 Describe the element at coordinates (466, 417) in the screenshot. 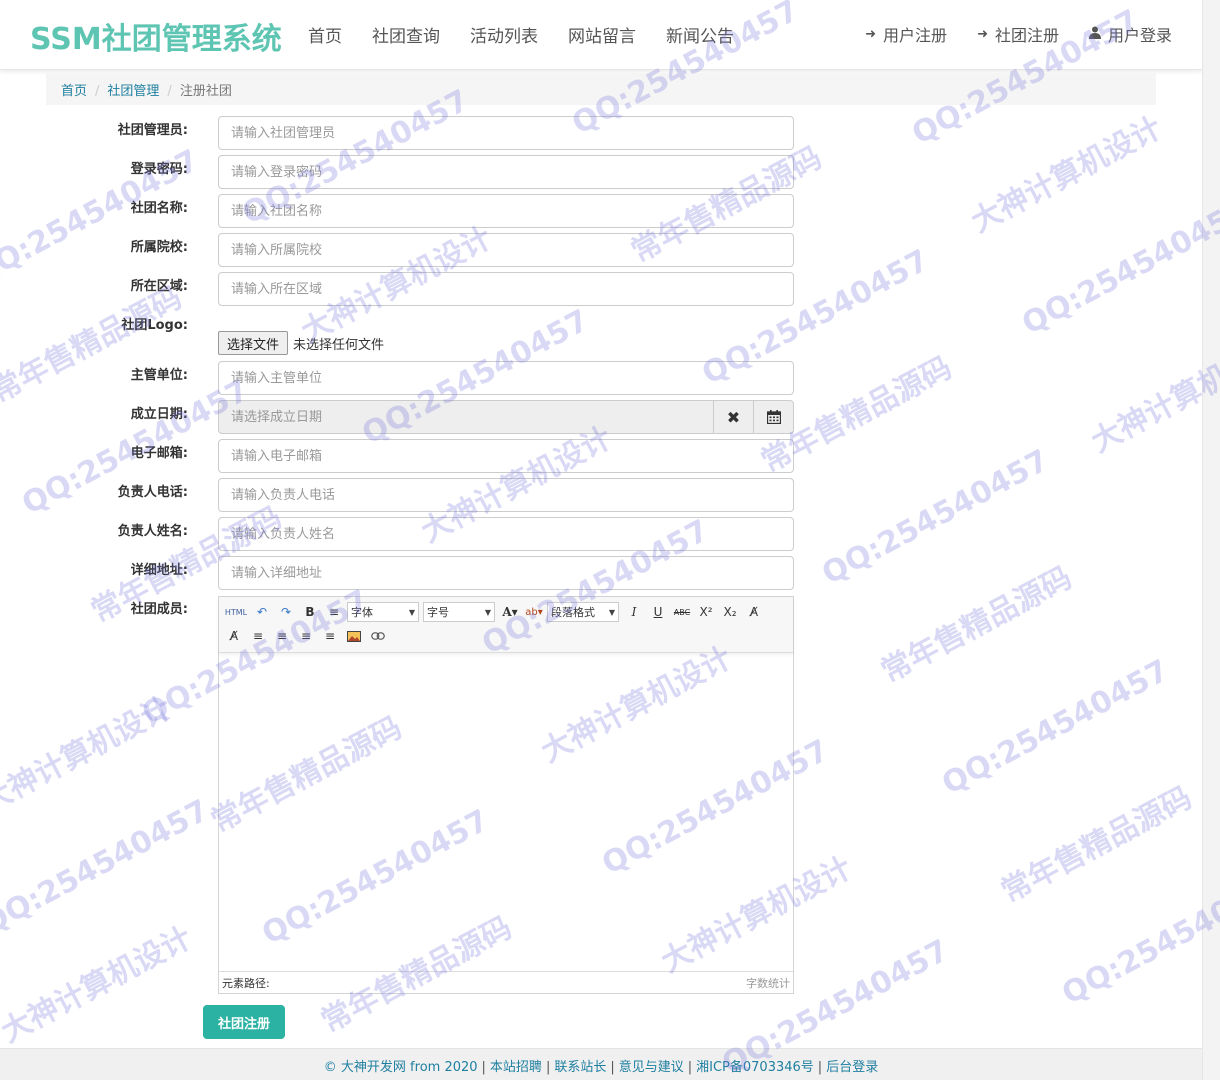

I see `date-input` at that location.